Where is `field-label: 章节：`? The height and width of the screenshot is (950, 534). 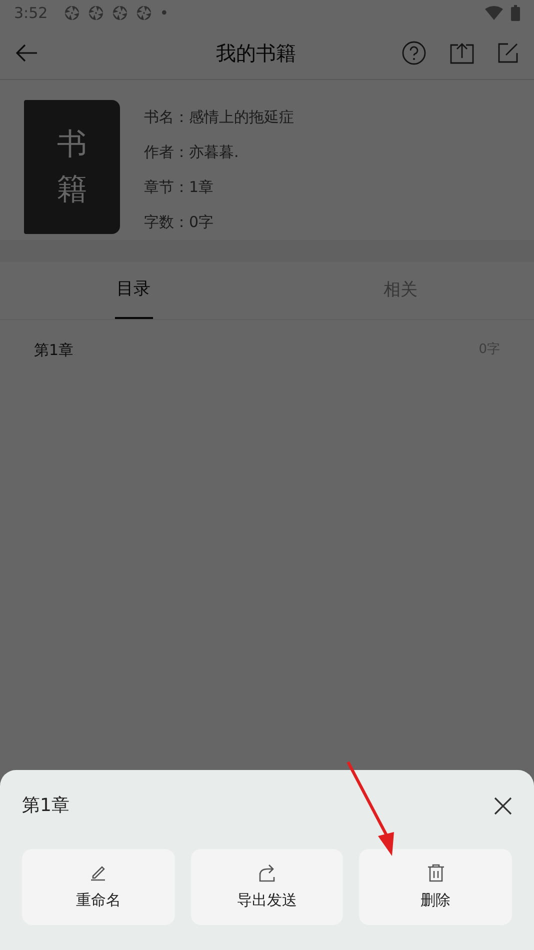 field-label: 章节： is located at coordinates (166, 187).